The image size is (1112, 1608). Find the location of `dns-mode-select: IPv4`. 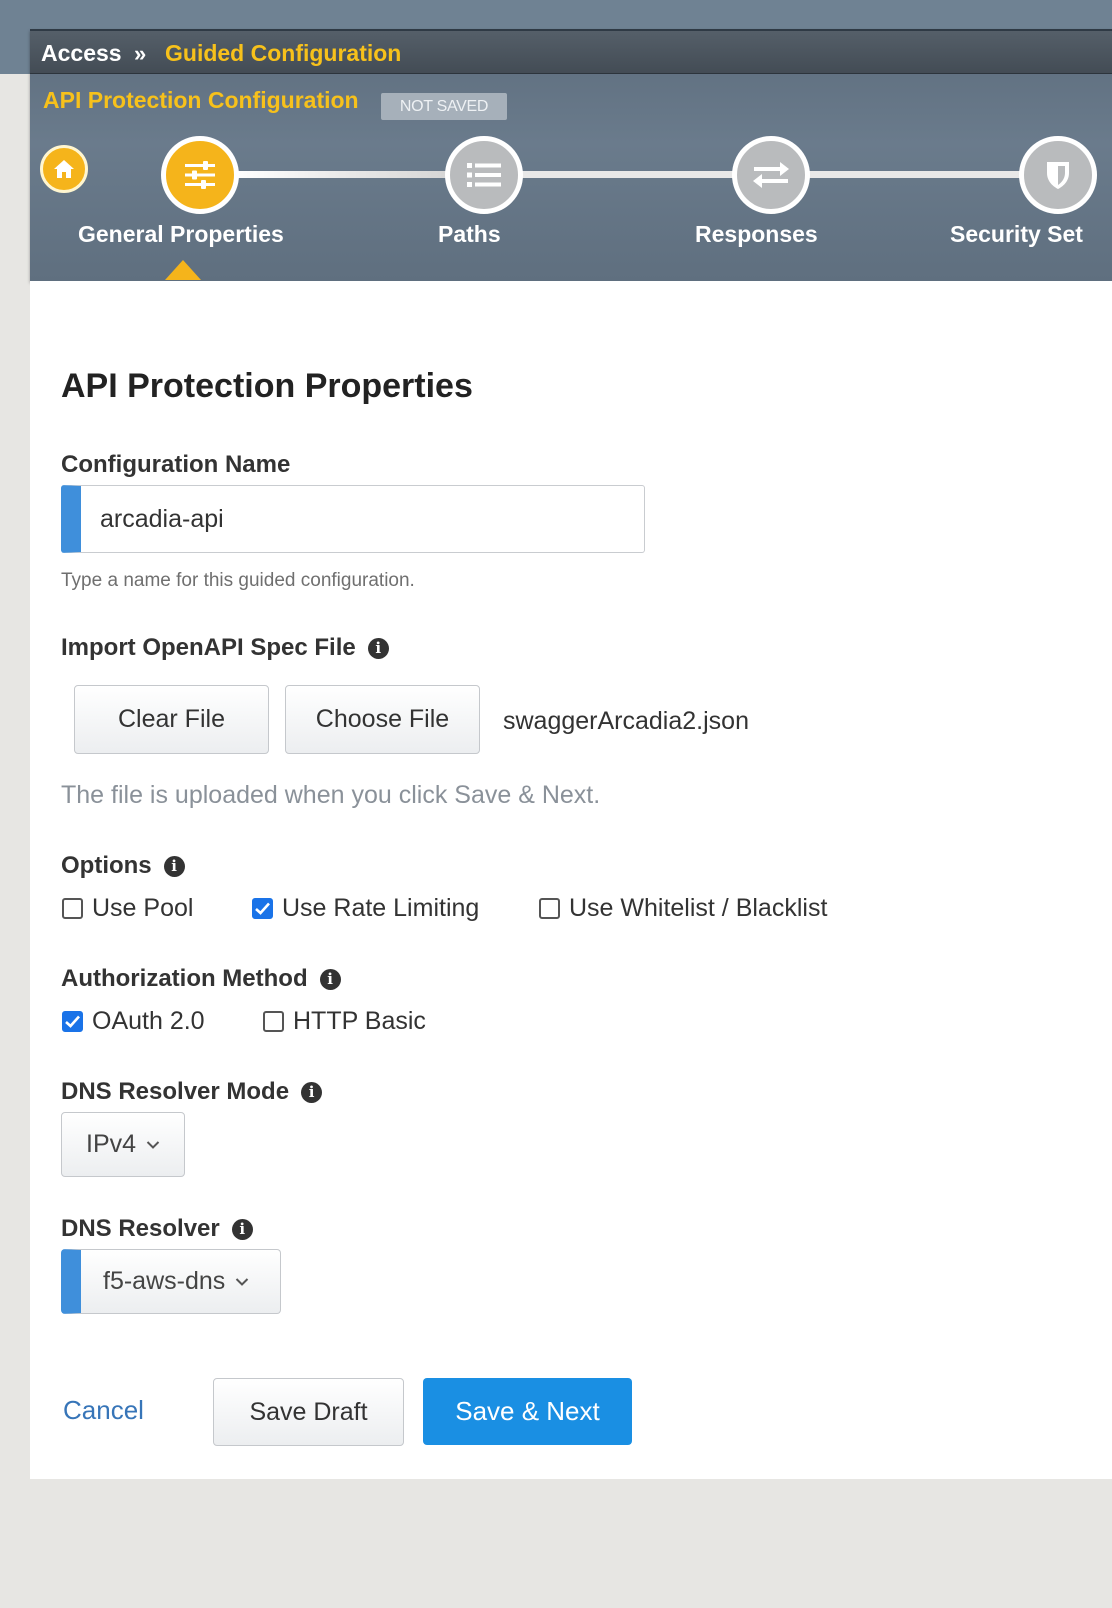

dns-mode-select: IPv4 is located at coordinates (123, 1144).